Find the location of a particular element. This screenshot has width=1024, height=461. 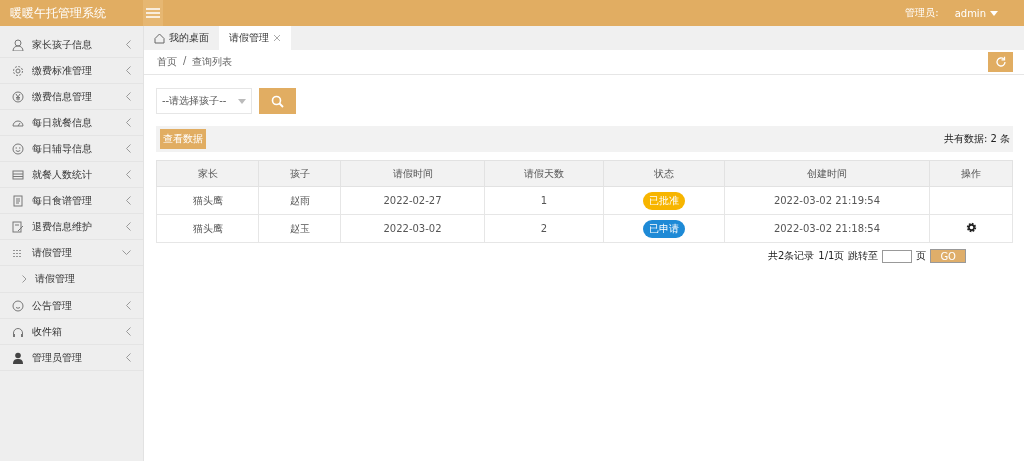

column-header: 状态 is located at coordinates (664, 173).